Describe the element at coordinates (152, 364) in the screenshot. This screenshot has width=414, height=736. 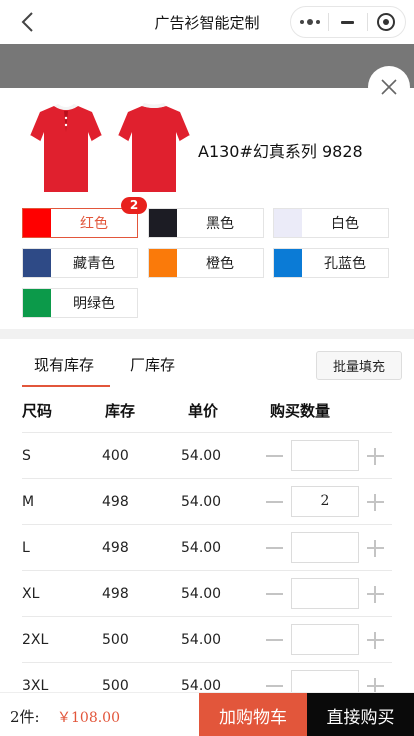
I see `tab-factory-stock: 厂库存` at that location.